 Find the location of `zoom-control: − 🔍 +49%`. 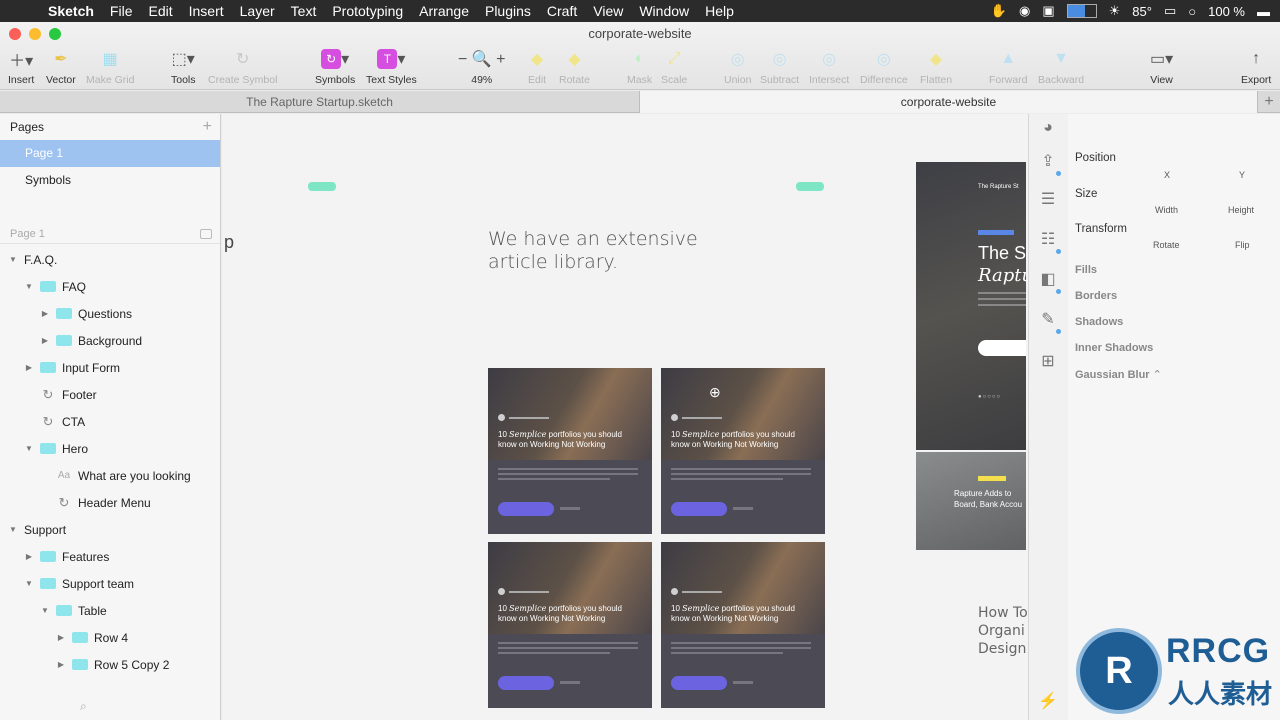

zoom-control: − 🔍 +49% is located at coordinates (482, 67).